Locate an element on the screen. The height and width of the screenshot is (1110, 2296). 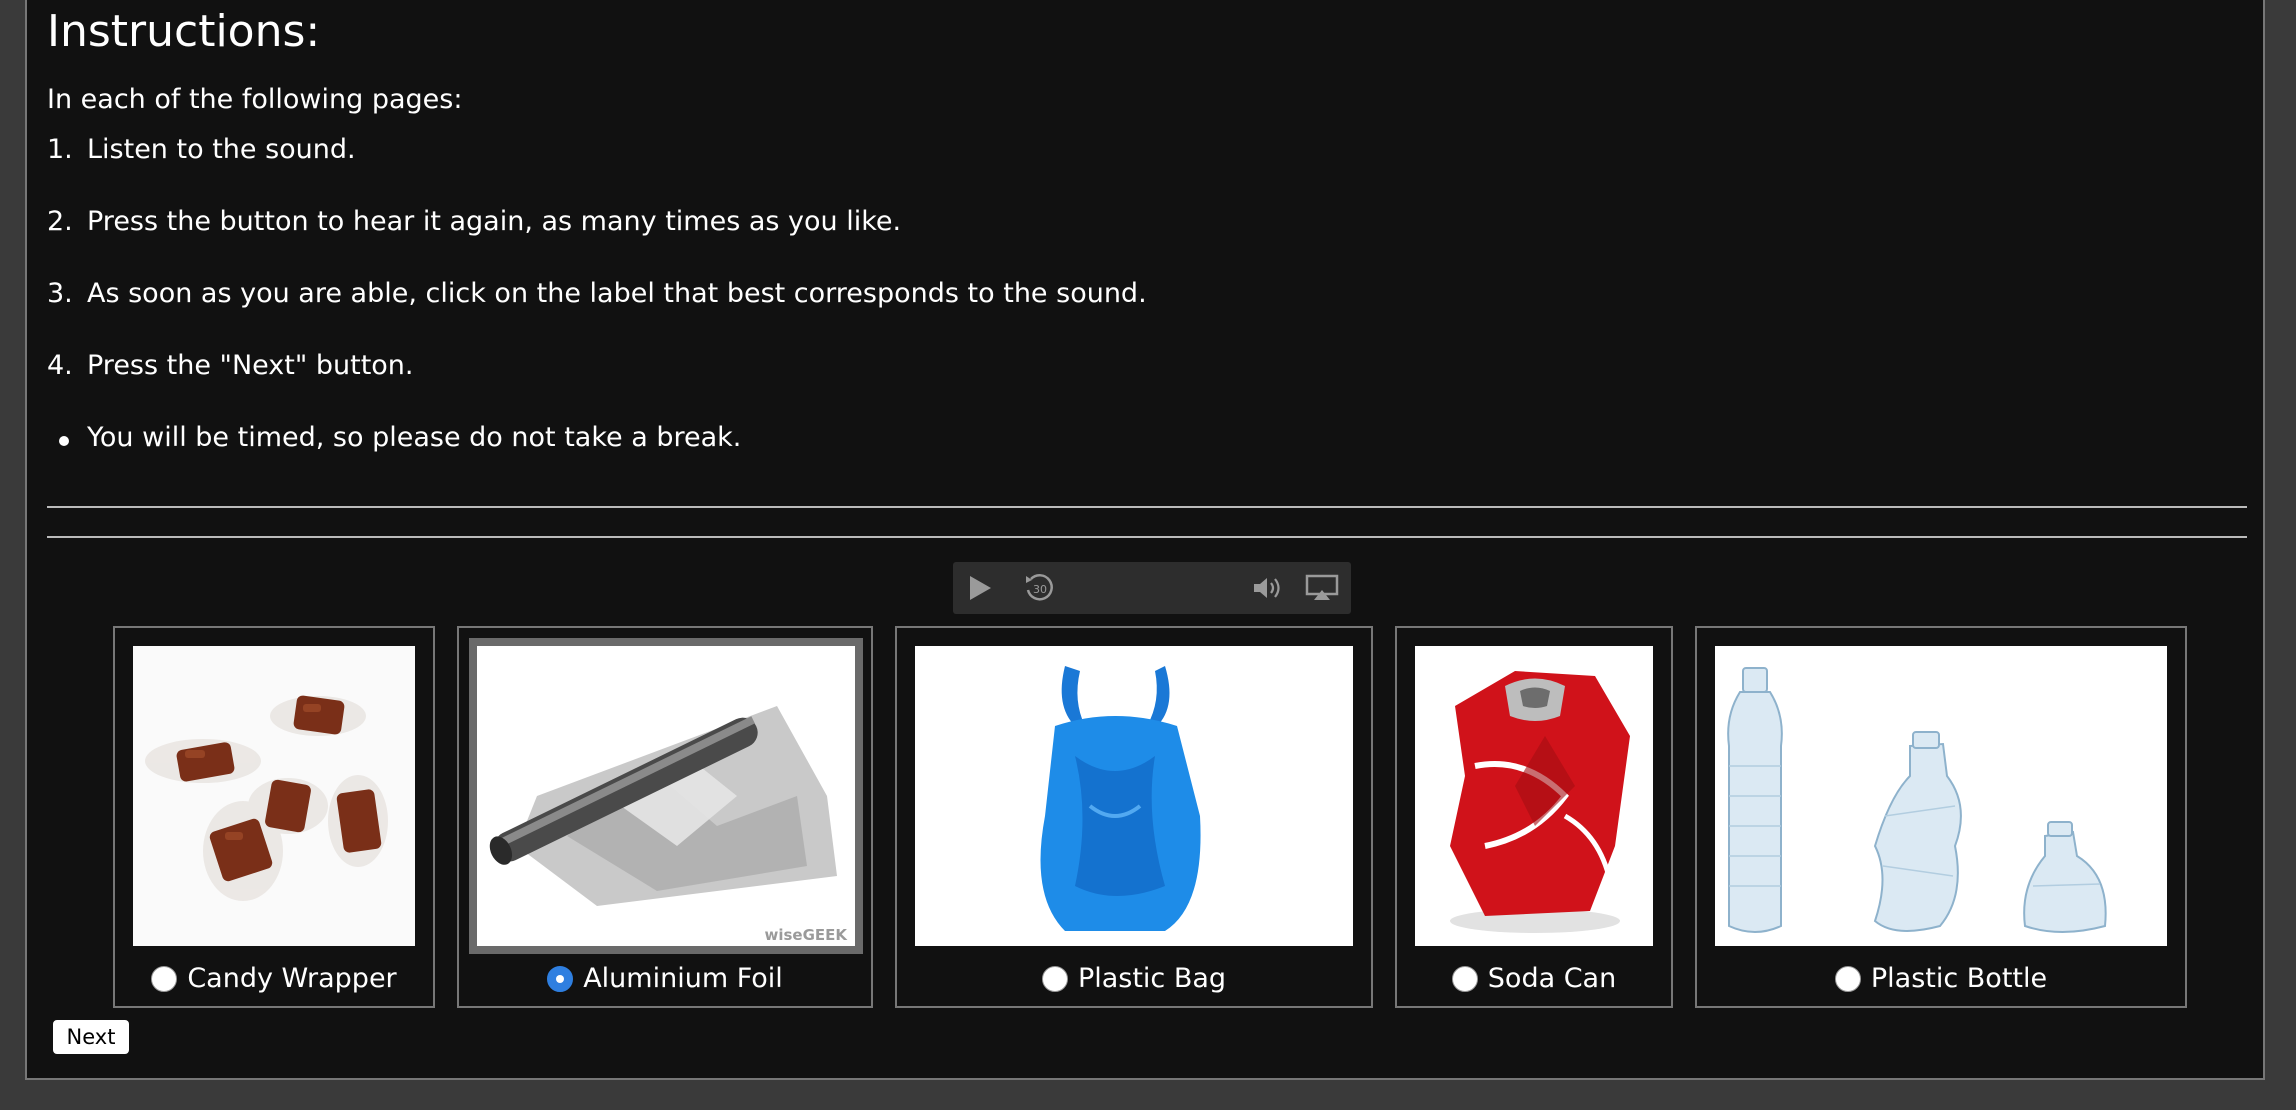
soda-can-image is located at coordinates (1534, 796).